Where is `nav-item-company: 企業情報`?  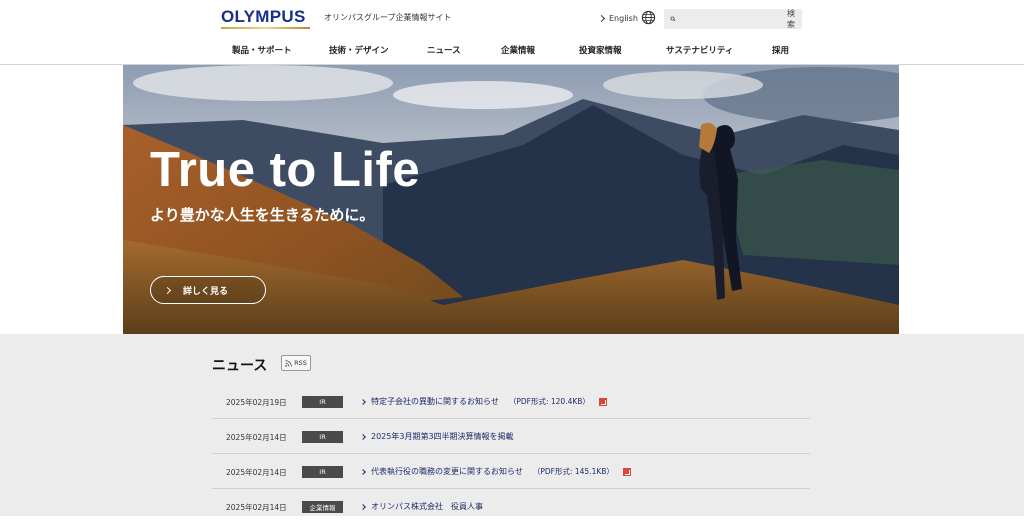 nav-item-company: 企業情報 is located at coordinates (518, 50).